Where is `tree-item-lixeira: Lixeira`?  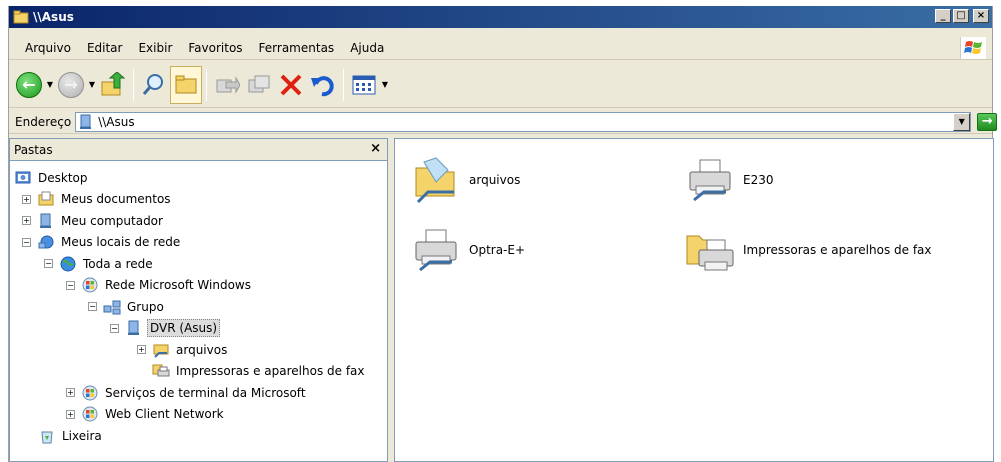
tree-item-lixeira: Lixeira is located at coordinates (198, 436).